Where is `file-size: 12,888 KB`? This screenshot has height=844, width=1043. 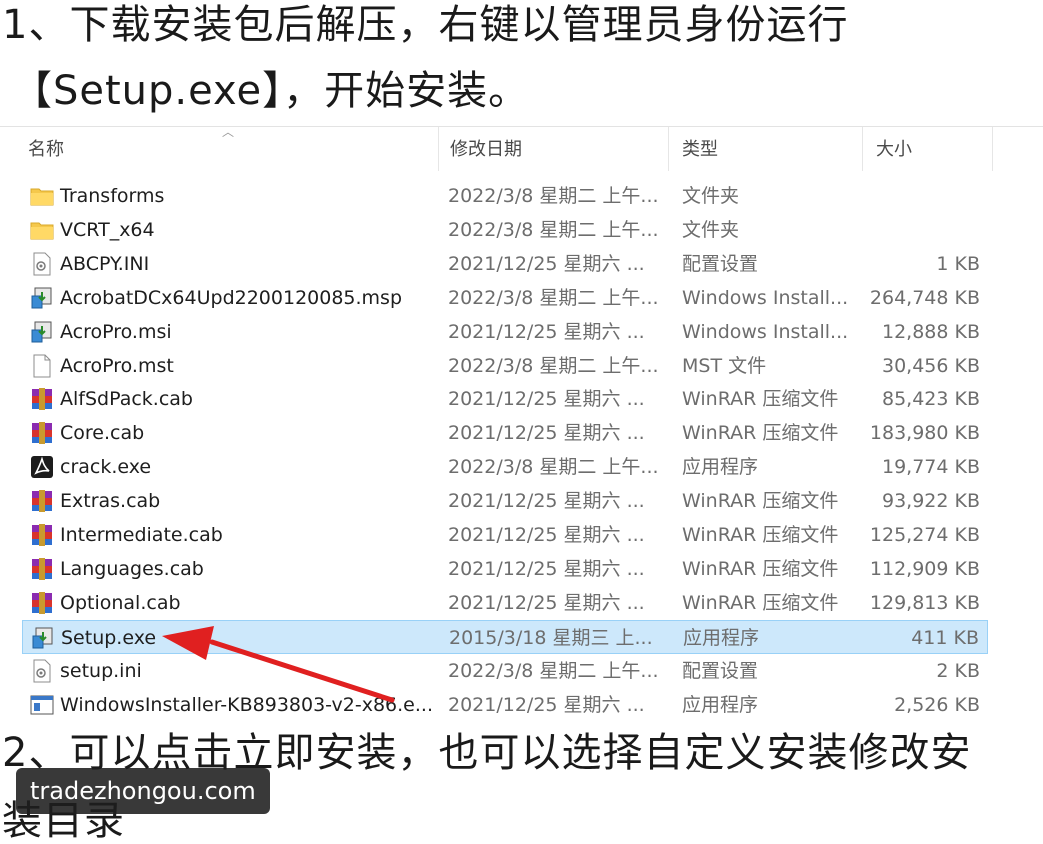
file-size: 12,888 KB is located at coordinates (930, 331).